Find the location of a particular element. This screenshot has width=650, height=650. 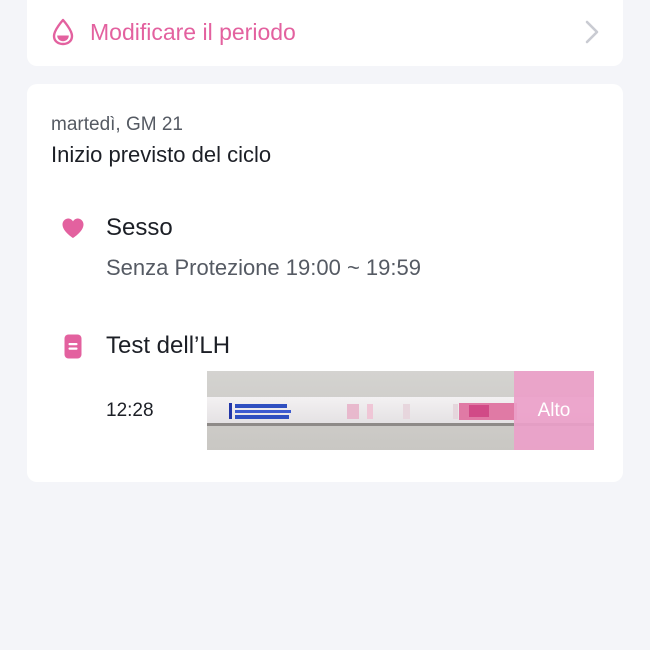

lh-result-label: Alto is located at coordinates (554, 410).